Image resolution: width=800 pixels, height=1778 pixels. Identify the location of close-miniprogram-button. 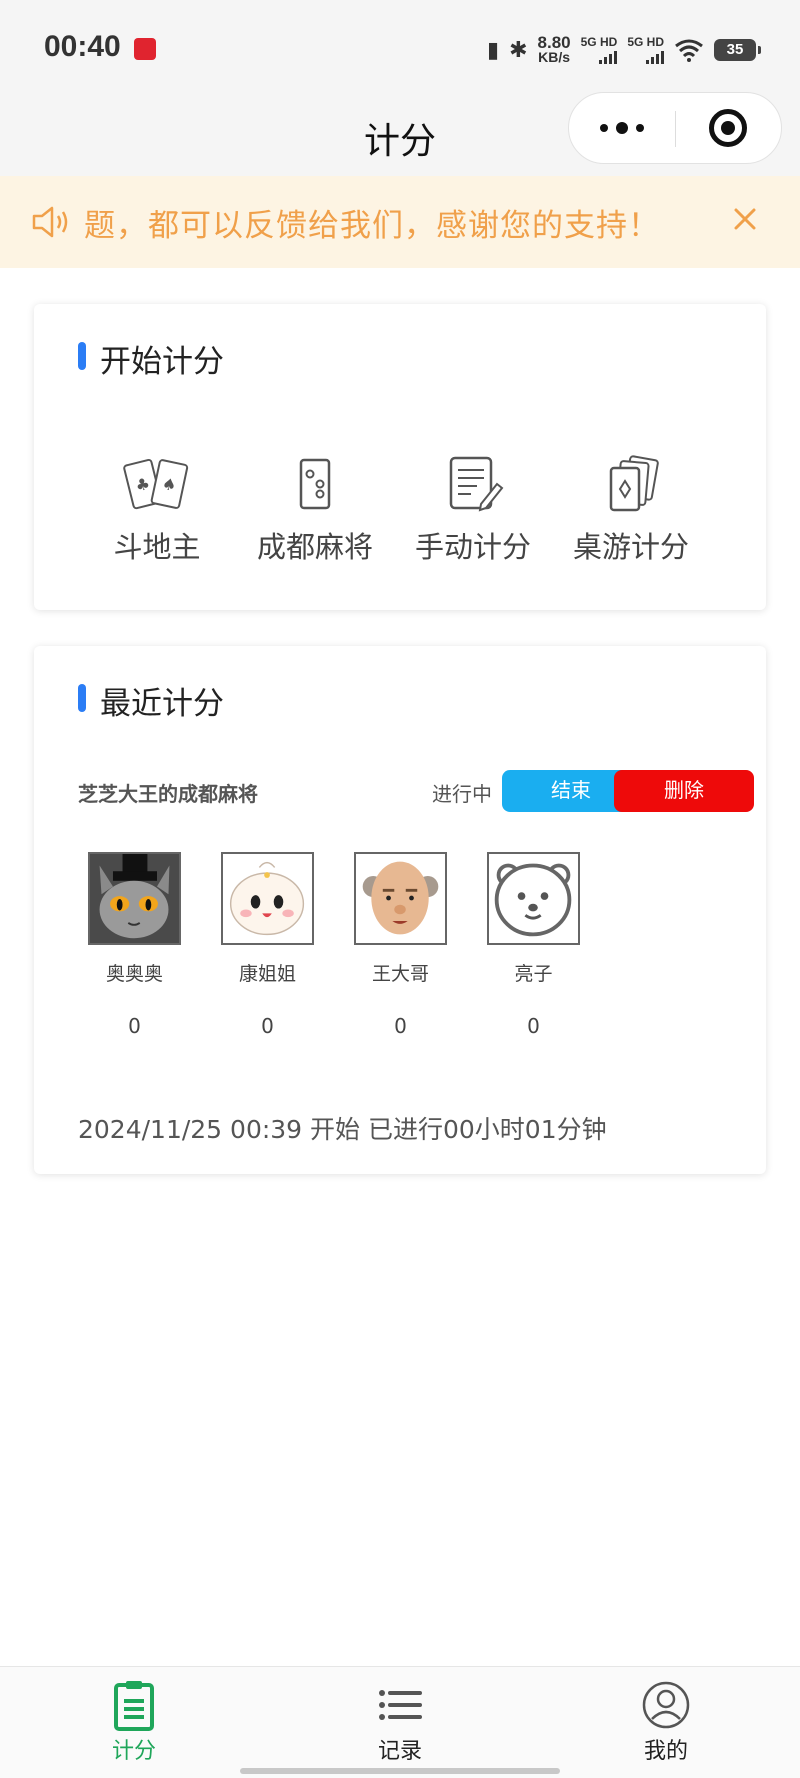
(728, 128).